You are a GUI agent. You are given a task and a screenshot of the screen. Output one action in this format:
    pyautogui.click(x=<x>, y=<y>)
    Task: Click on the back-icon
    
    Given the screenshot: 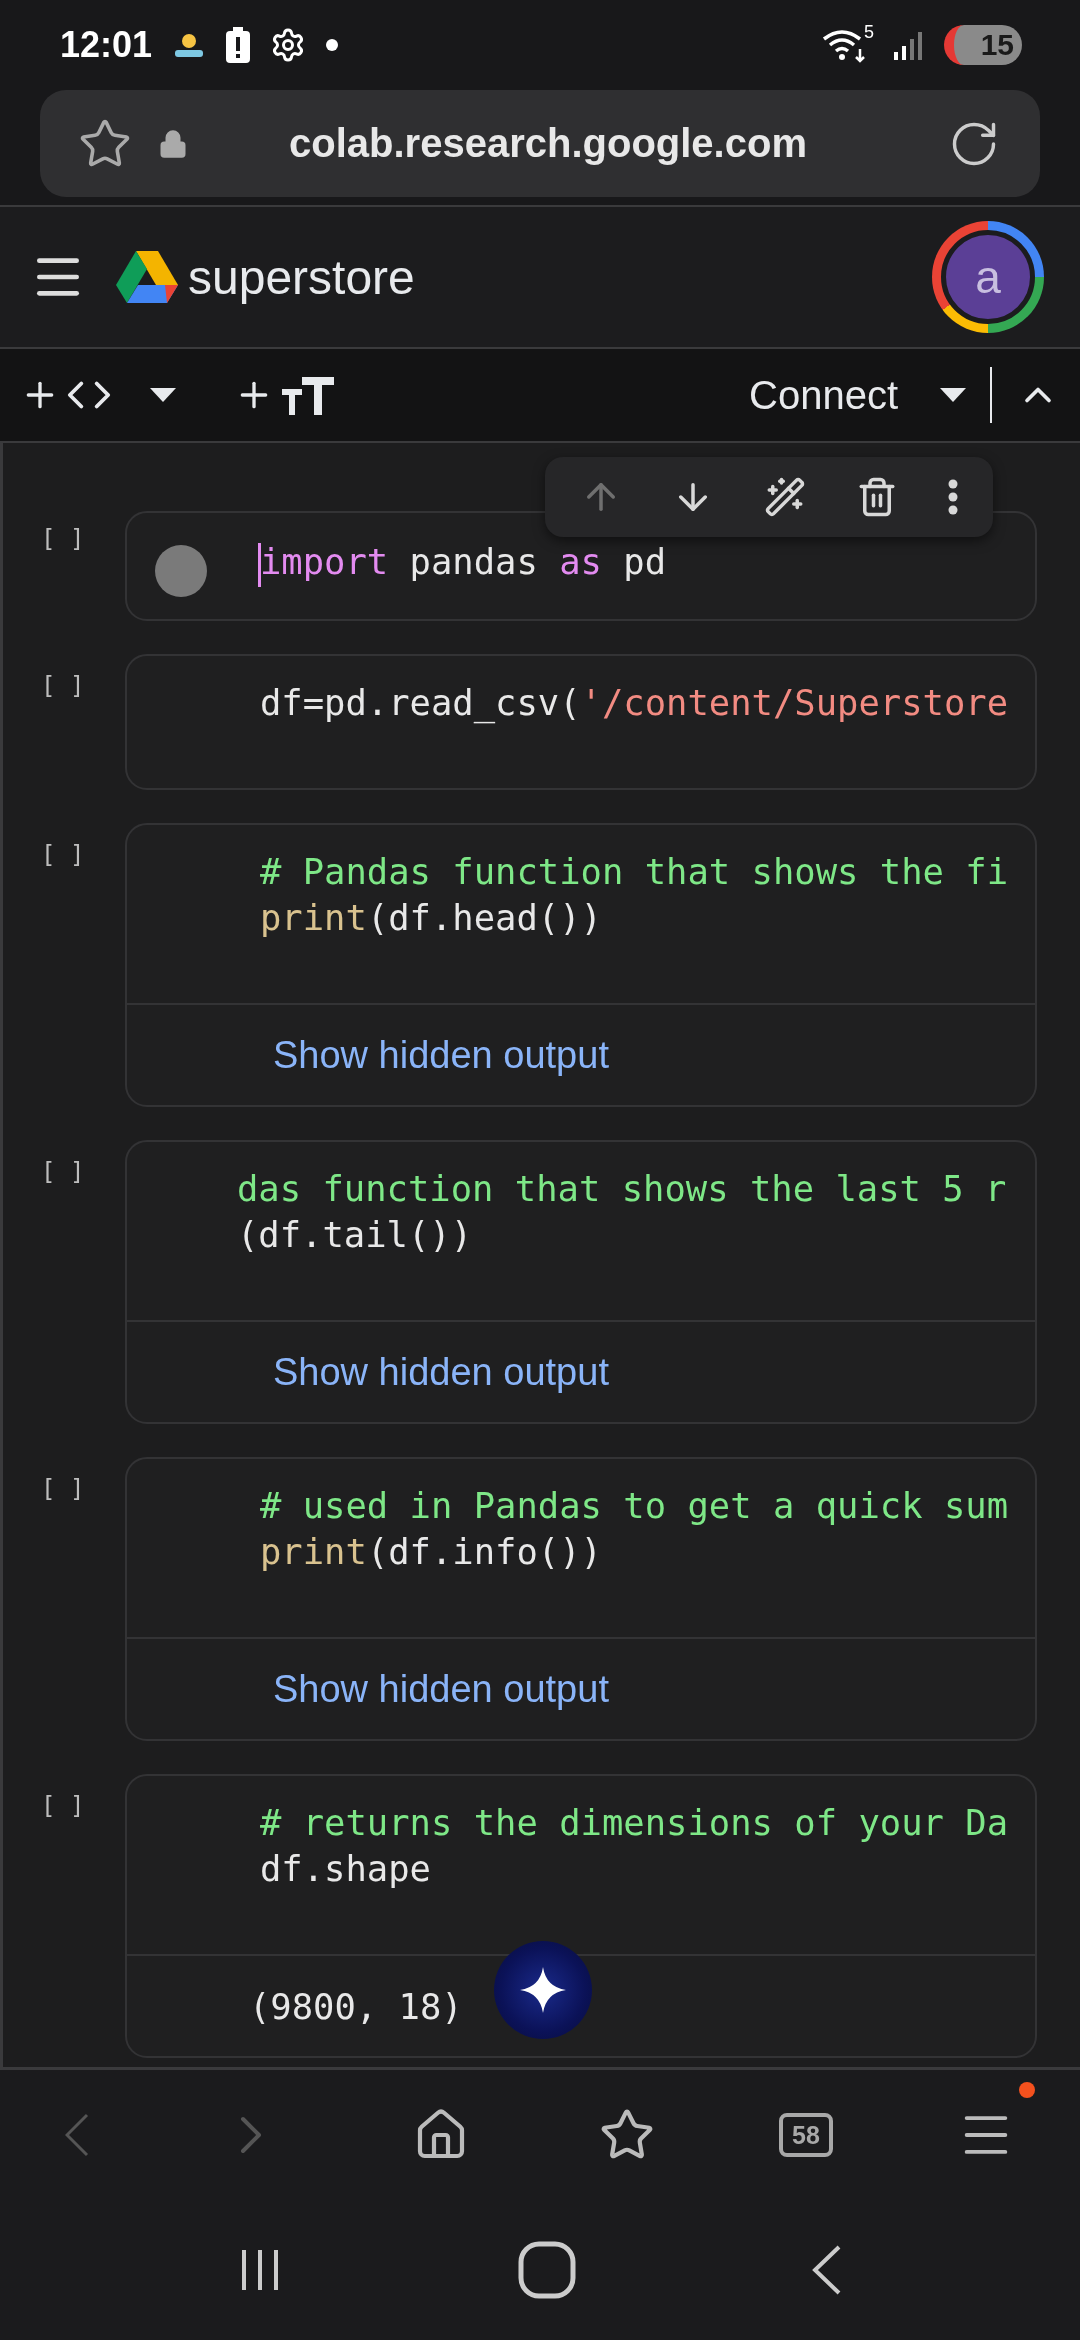 What is the action you would take?
    pyautogui.click(x=827, y=2270)
    